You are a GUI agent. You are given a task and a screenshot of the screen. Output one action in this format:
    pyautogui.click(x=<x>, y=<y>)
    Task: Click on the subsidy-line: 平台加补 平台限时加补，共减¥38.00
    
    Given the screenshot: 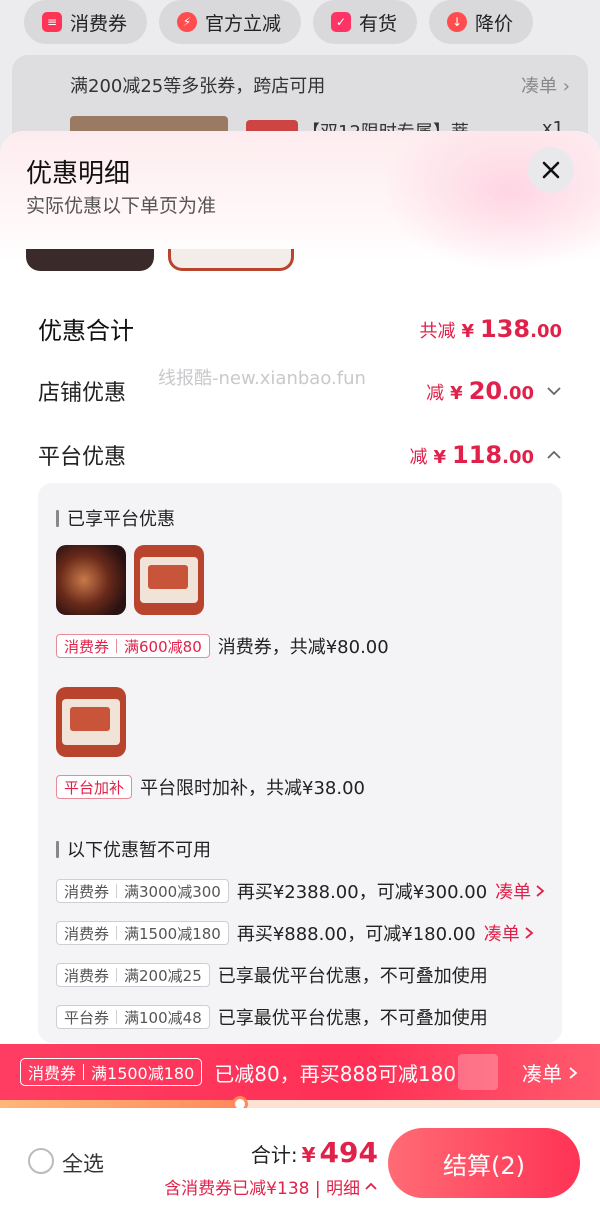 What is the action you would take?
    pyautogui.click(x=210, y=787)
    